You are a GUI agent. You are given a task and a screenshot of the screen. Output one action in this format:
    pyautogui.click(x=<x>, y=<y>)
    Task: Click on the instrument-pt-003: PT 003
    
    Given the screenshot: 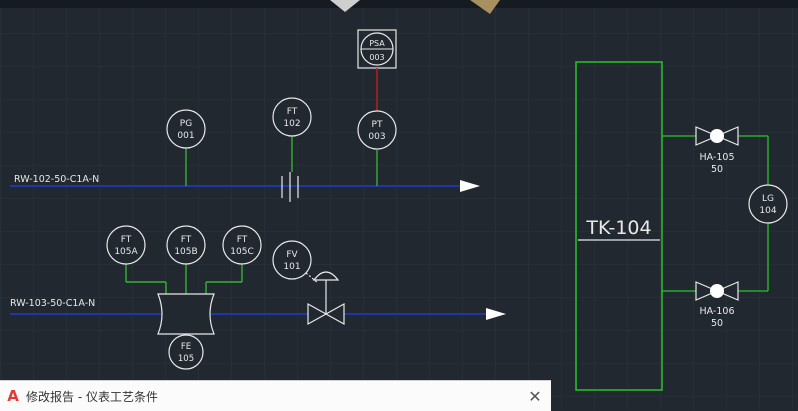 What is the action you would take?
    pyautogui.click(x=377, y=130)
    